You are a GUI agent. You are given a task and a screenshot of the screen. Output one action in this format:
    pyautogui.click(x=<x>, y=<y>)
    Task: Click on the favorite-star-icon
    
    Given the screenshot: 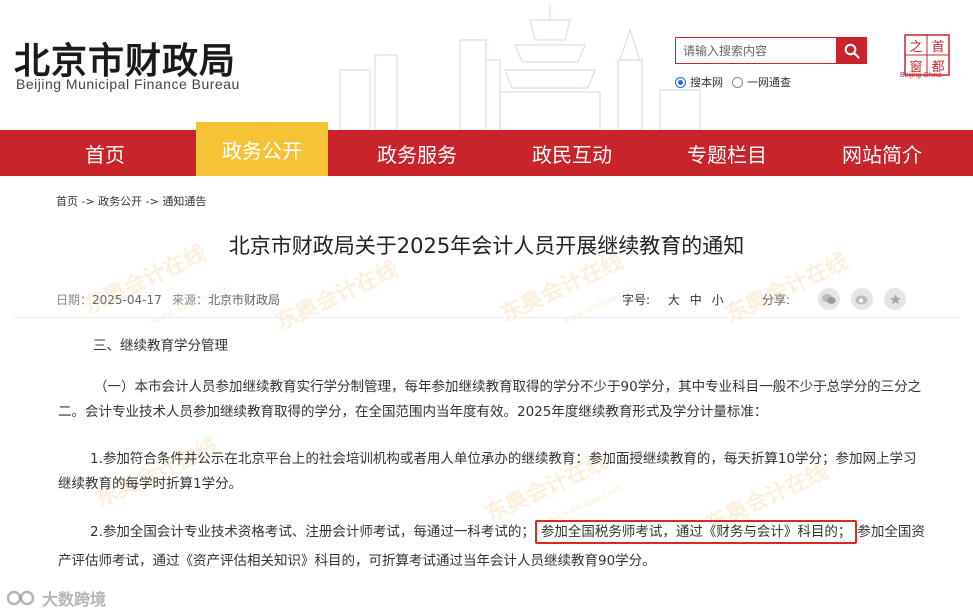 What is the action you would take?
    pyautogui.click(x=895, y=299)
    